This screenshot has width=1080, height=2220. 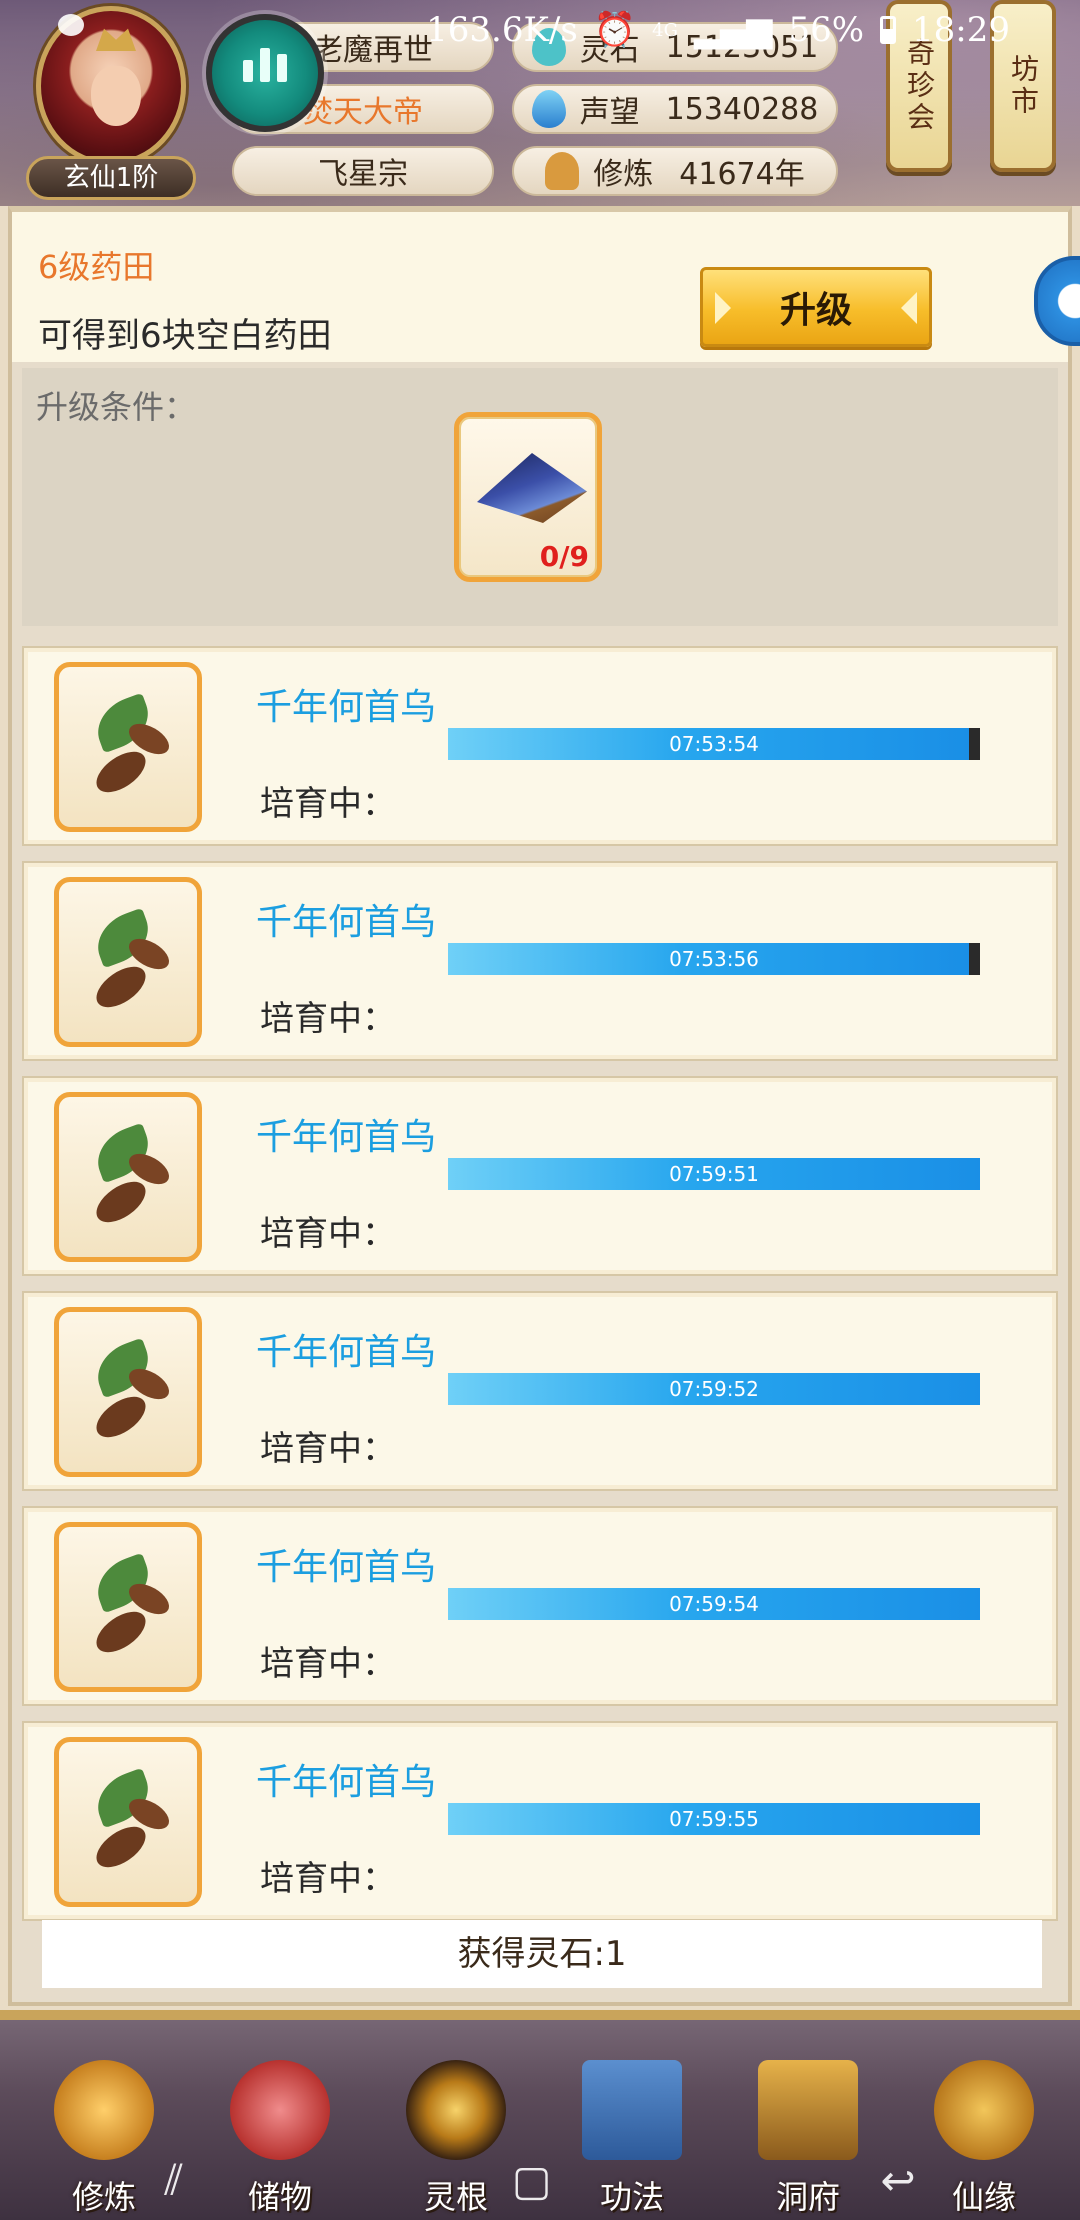 I want to click on required-item-slot: 0/9, so click(x=528, y=497).